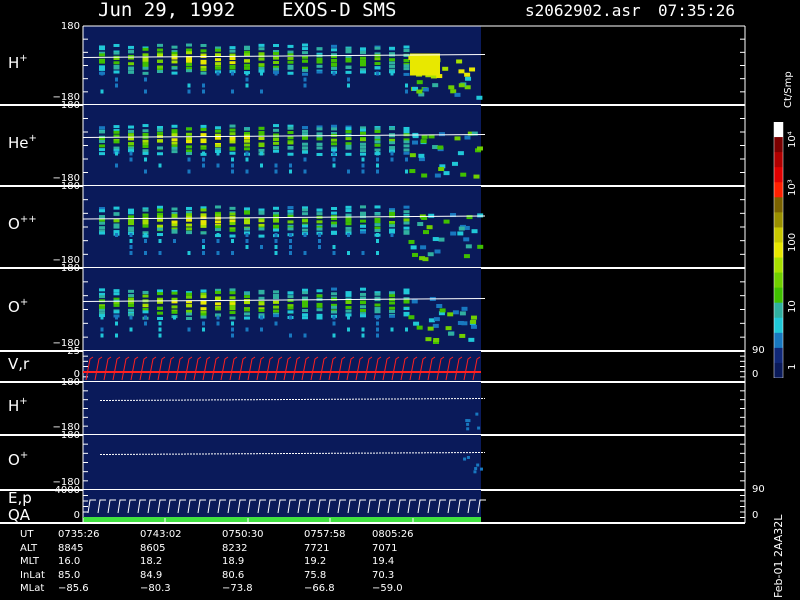  What do you see at coordinates (73, 351) in the screenshot?
I see `axis-tick-top: 25` at bounding box center [73, 351].